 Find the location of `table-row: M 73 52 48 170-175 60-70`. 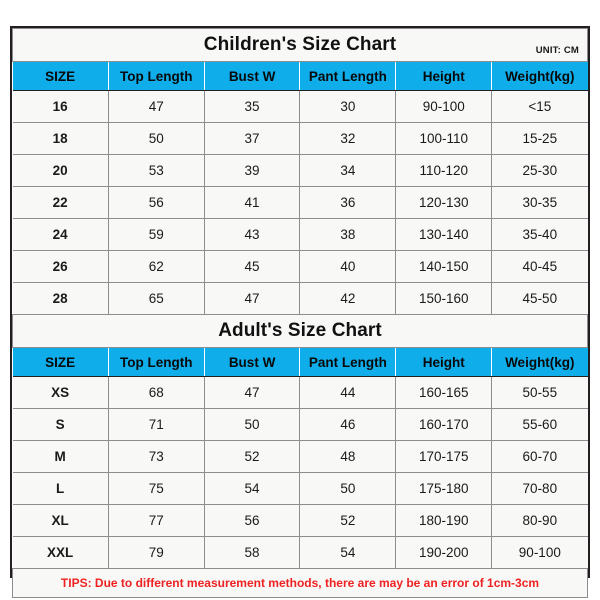

table-row: M 73 52 48 170-175 60-70 is located at coordinates (300, 456).